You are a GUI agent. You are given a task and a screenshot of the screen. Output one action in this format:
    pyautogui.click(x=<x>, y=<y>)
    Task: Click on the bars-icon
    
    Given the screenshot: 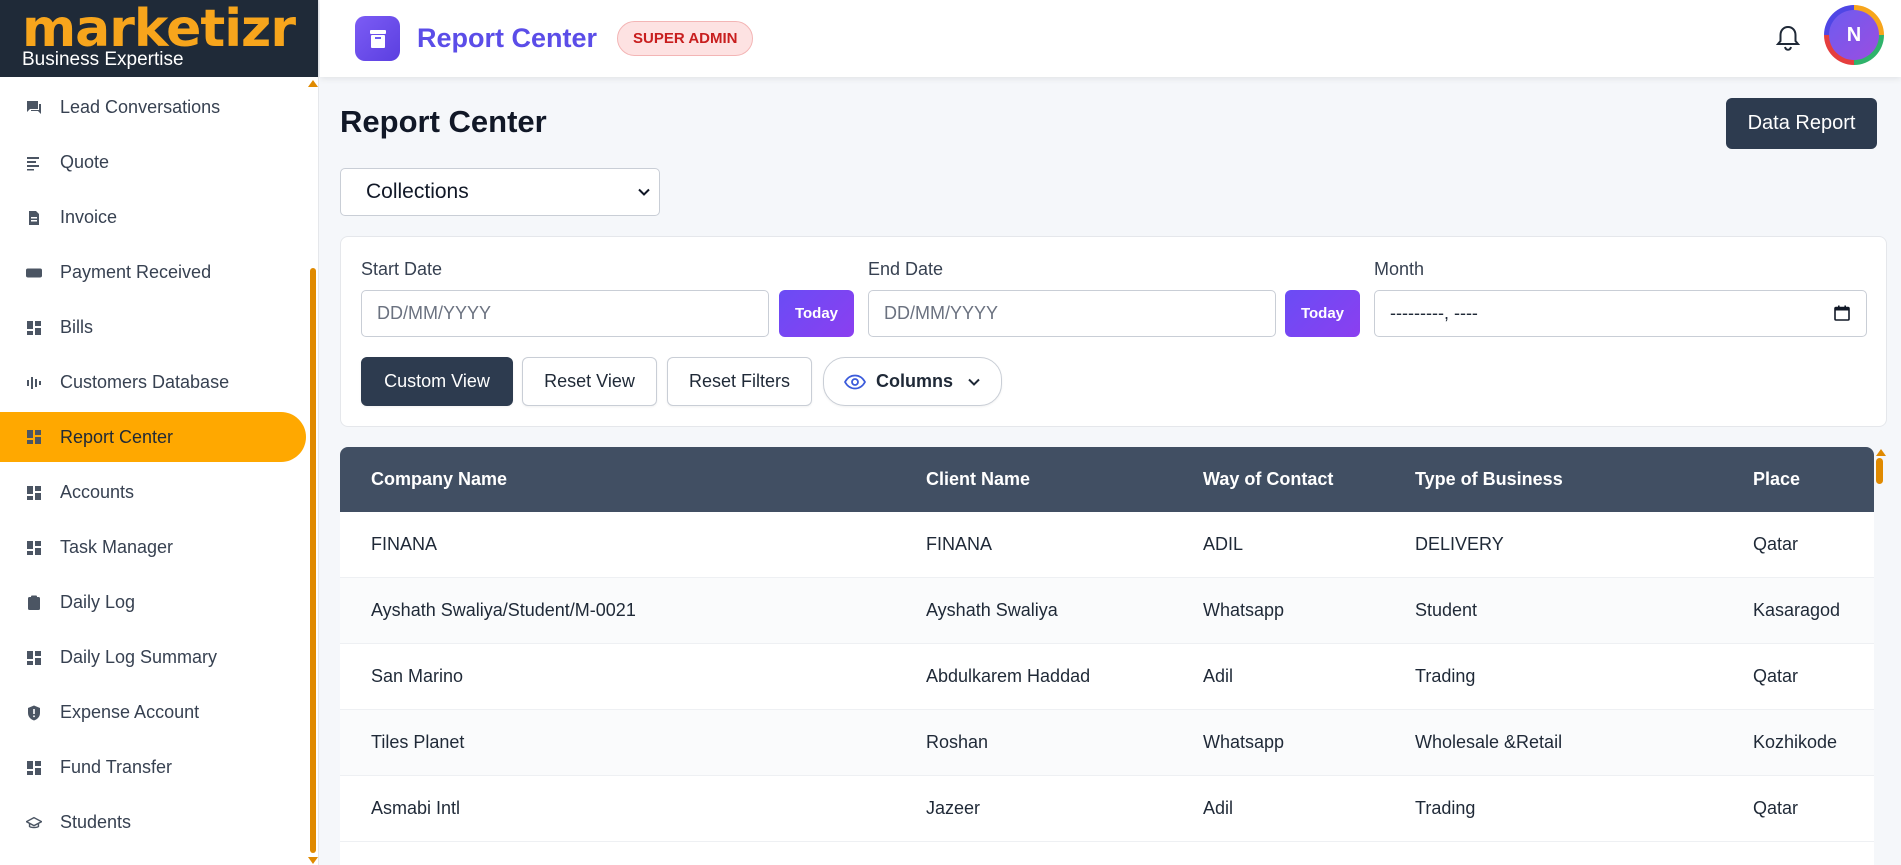 What is the action you would take?
    pyautogui.click(x=34, y=383)
    